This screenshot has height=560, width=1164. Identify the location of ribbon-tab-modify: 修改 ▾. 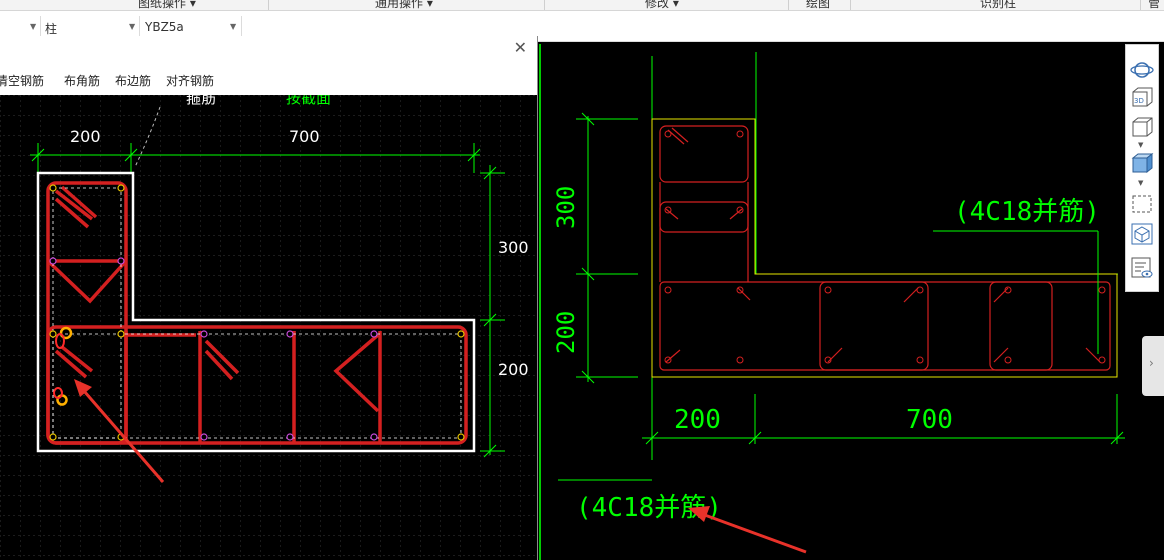
(662, 5).